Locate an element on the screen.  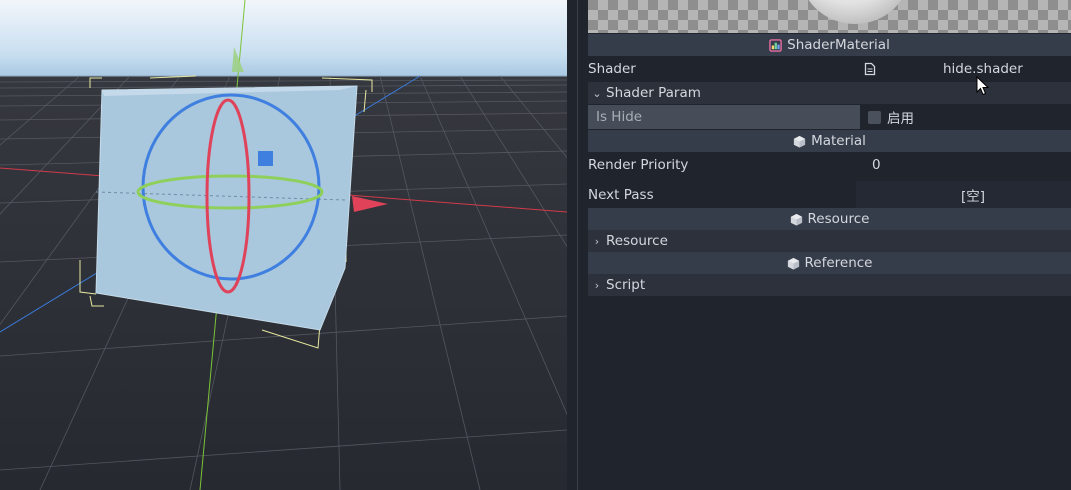
shader-file-name: hide.shader is located at coordinates (983, 69).